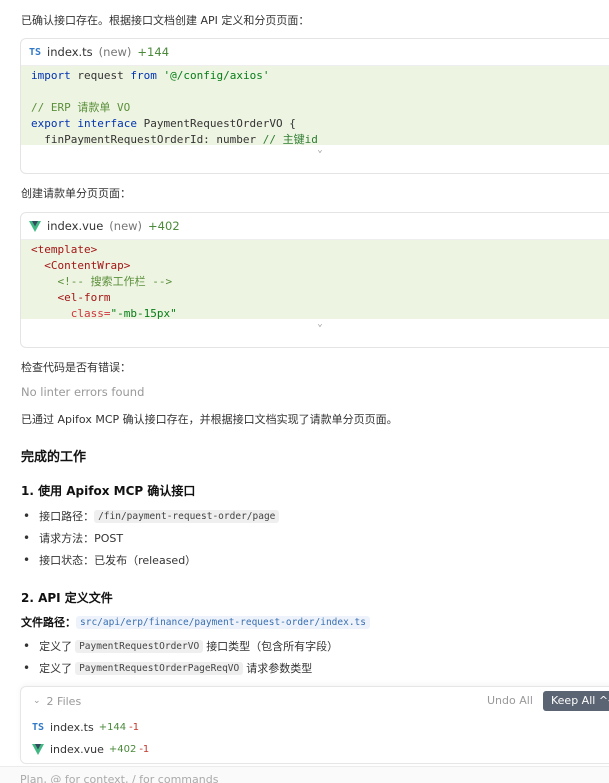  I want to click on list-item: 定义了 PaymentRequestOrderVO 接口类型（包含所有字段）, so click(180, 646).